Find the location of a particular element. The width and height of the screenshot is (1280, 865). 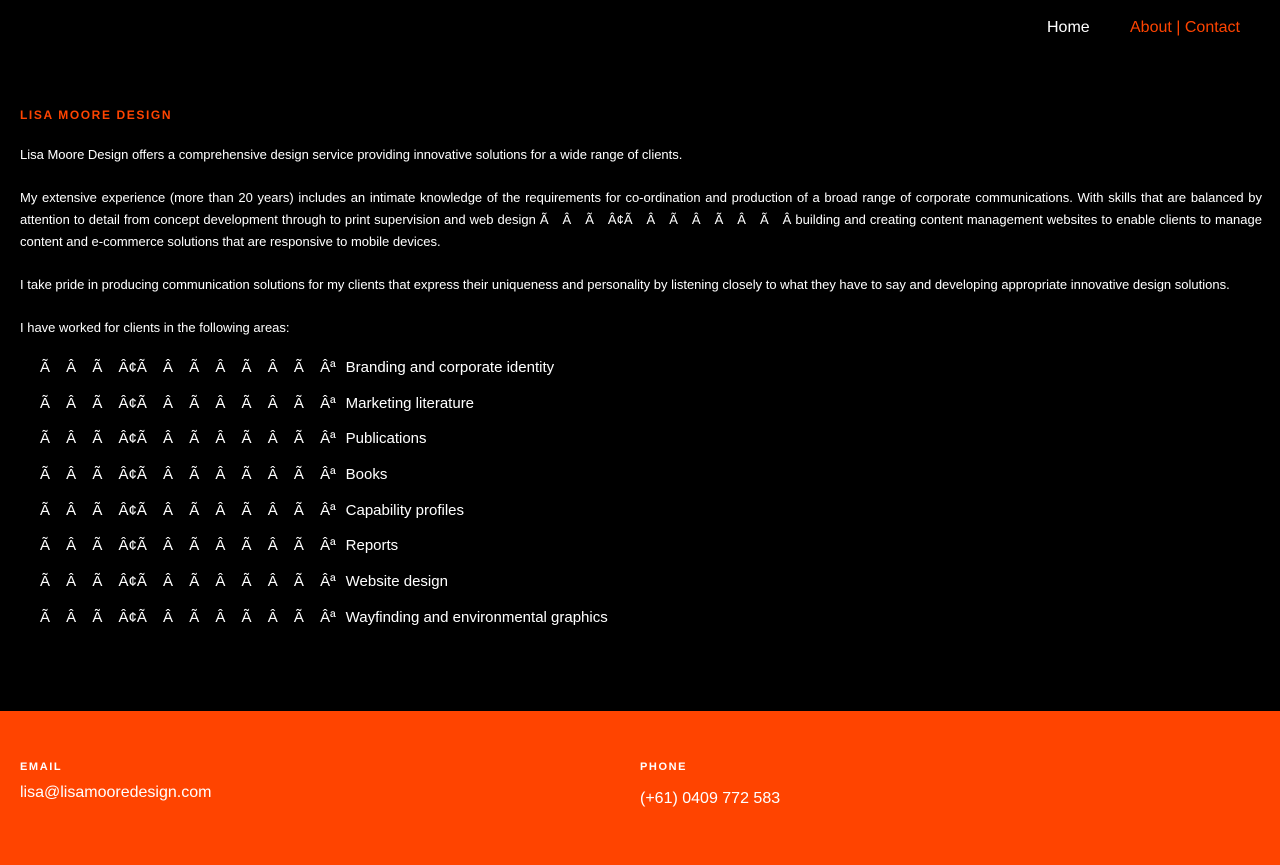

area-list-item: Ã Â Ã Â¢Ã Â Ã Â Ã Â Ã Âª Publications is located at coordinates (651, 439).